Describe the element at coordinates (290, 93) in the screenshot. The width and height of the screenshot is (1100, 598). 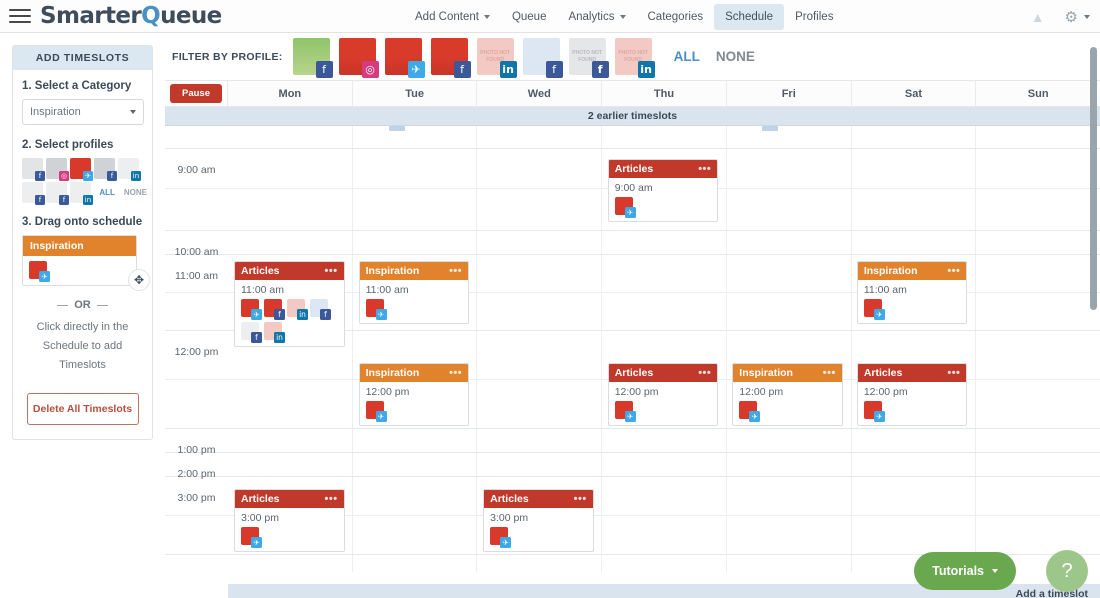
I see `day-header-mon: Mon` at that location.